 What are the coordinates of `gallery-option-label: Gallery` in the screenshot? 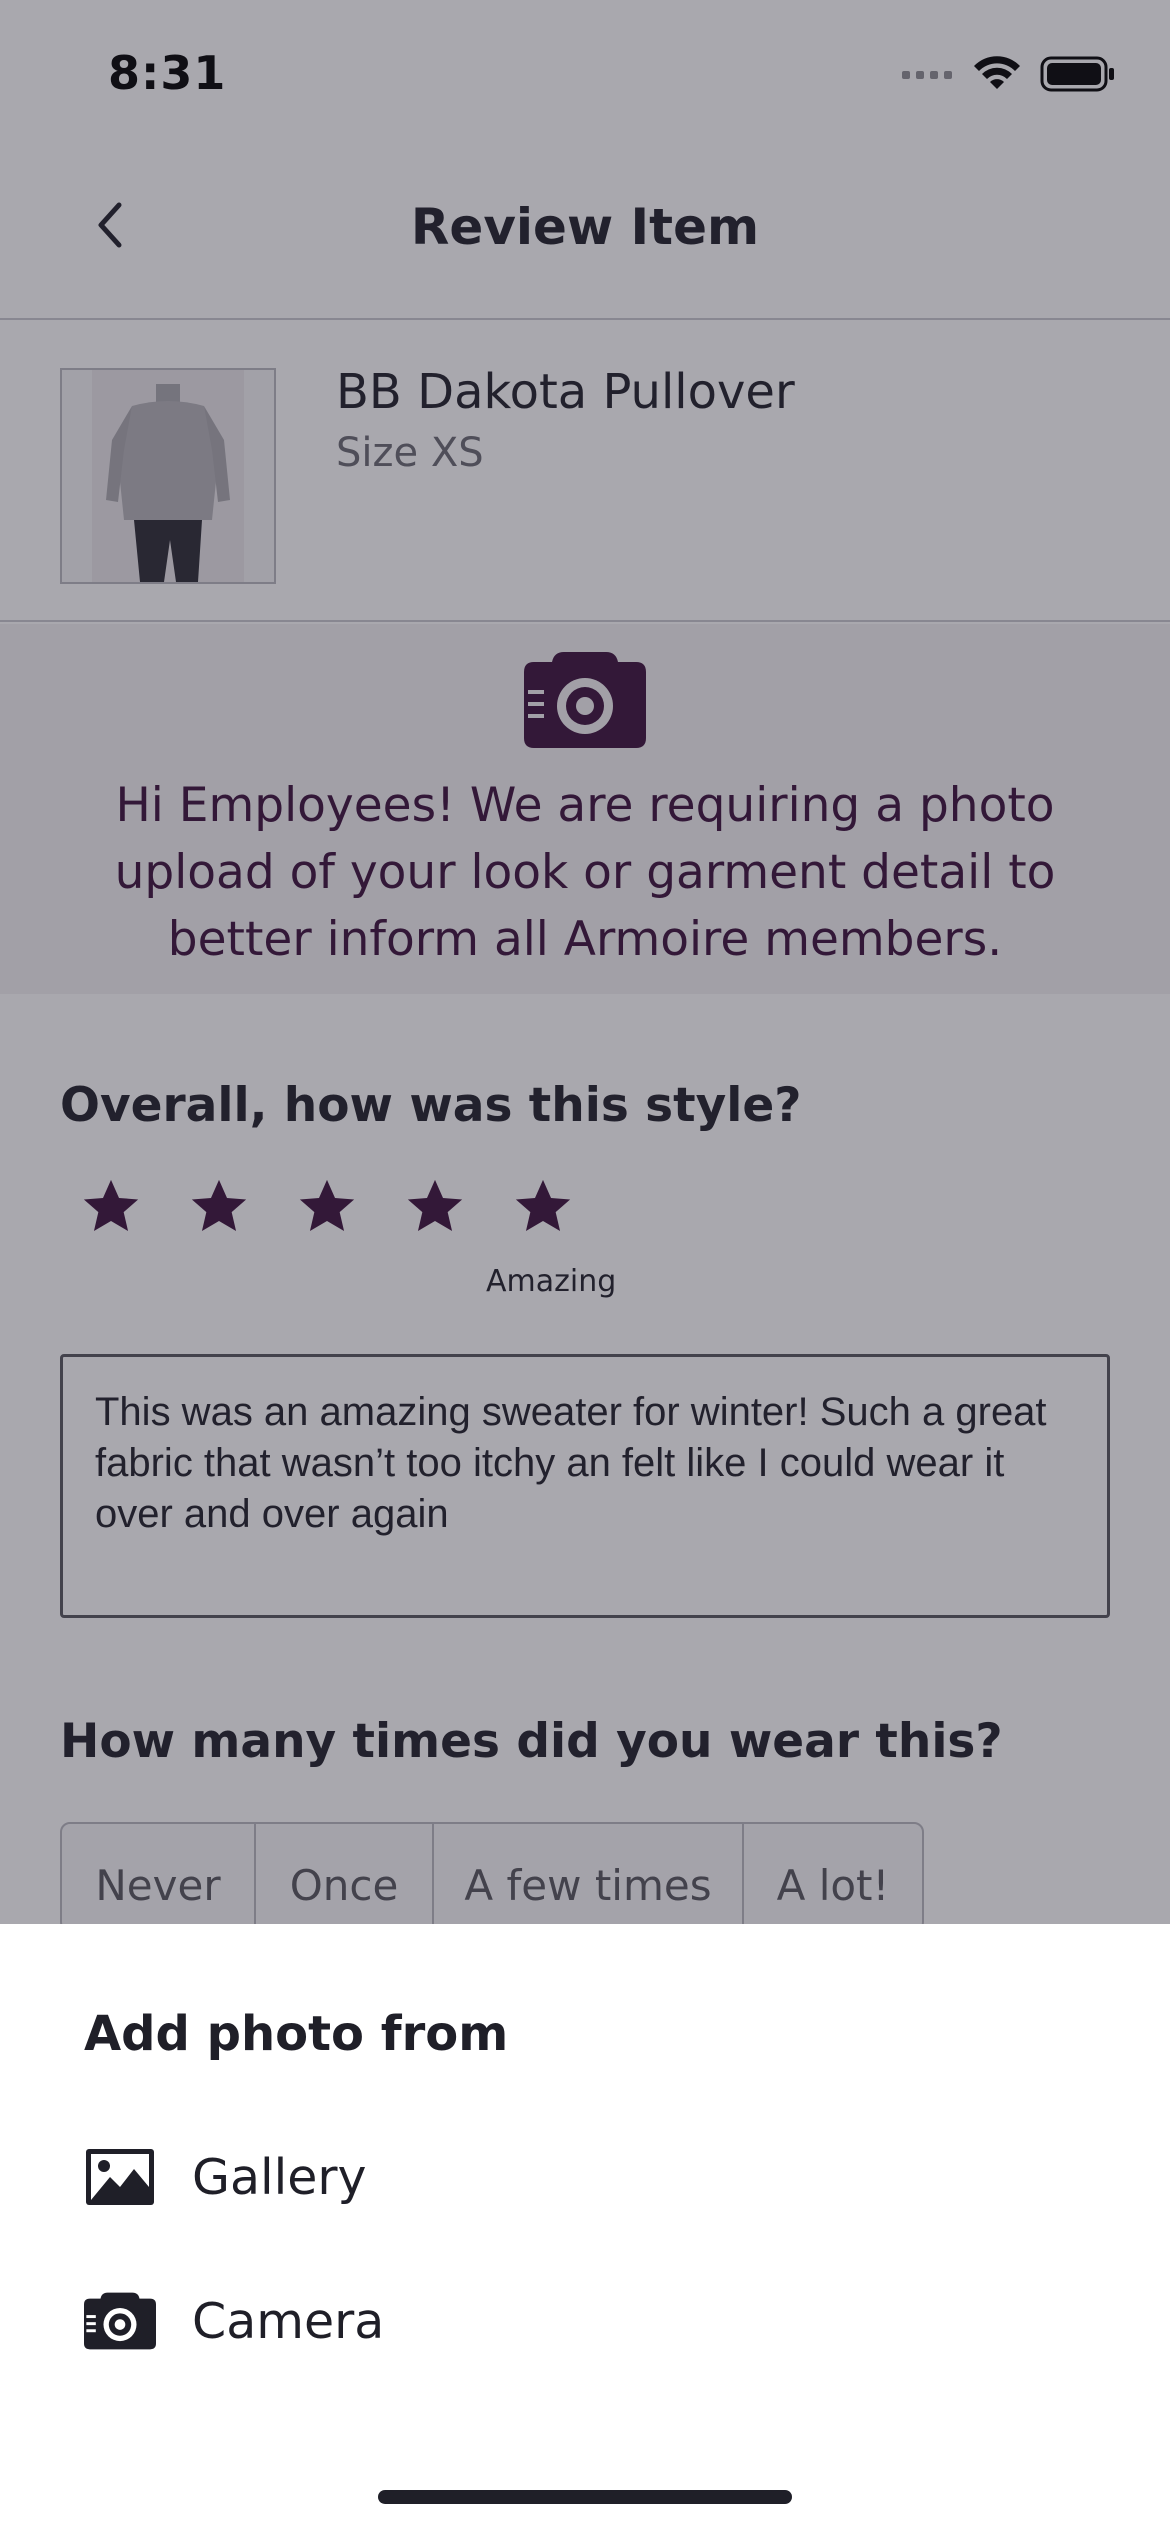 It's located at (279, 2177).